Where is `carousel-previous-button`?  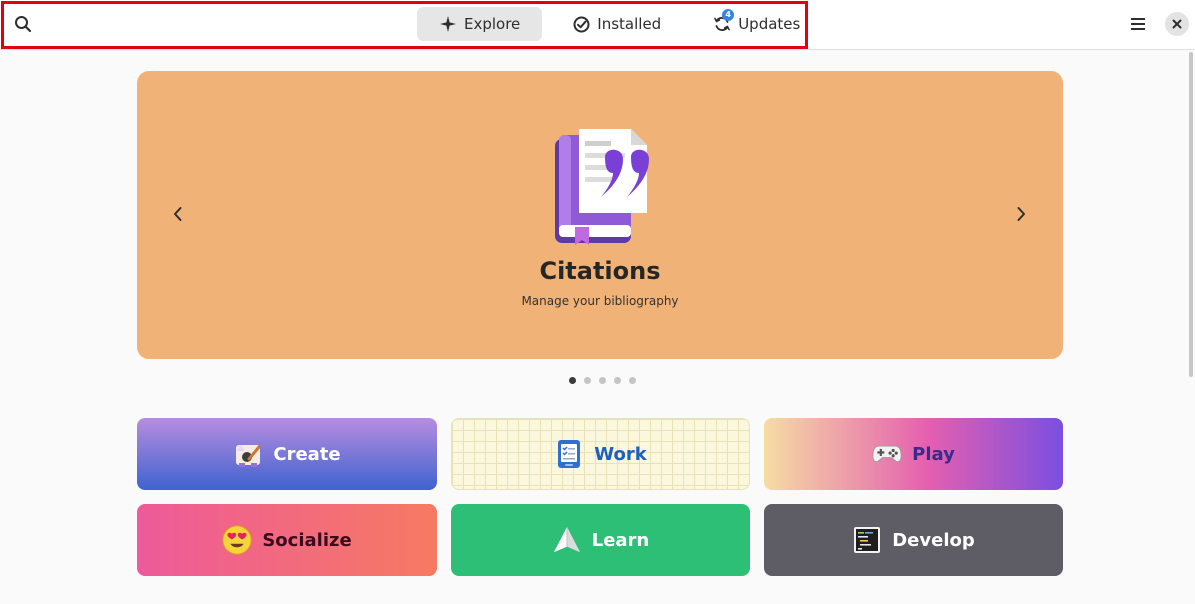 carousel-previous-button is located at coordinates (178, 214).